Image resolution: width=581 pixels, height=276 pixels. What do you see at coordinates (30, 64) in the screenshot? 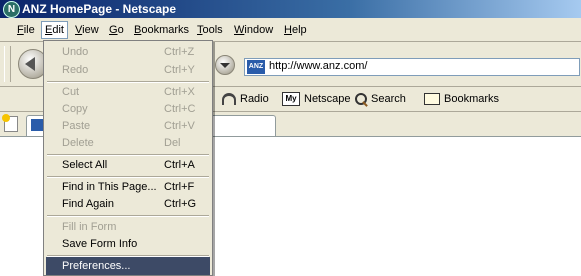
I see `back-arrow-icon` at bounding box center [30, 64].